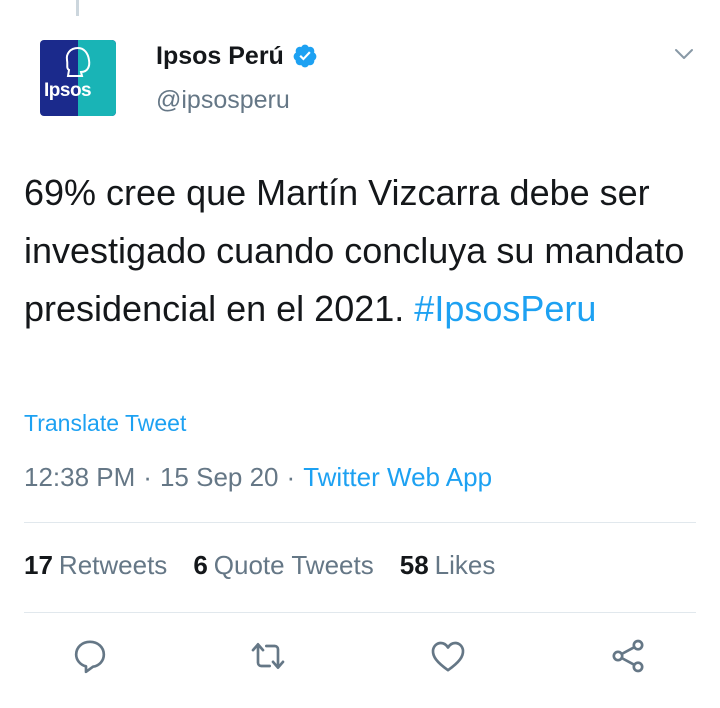 The height and width of the screenshot is (708, 720). What do you see at coordinates (305, 56) in the screenshot?
I see `verified-badge-icon` at bounding box center [305, 56].